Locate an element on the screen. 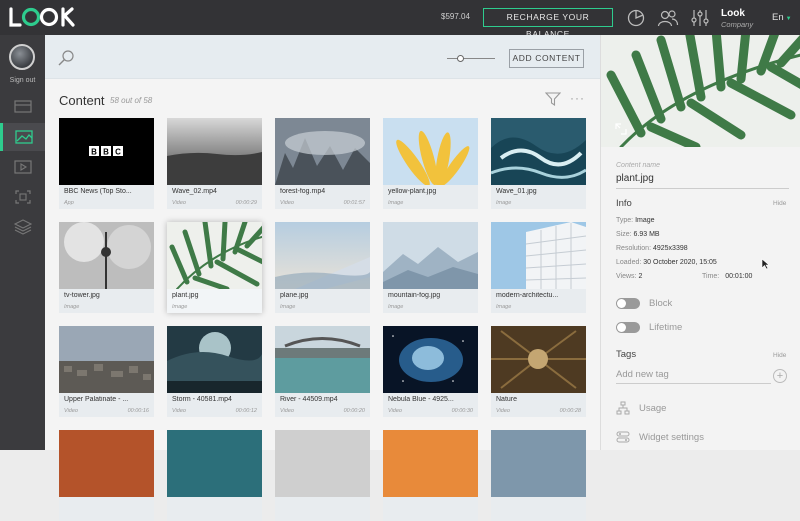  content-thumbnail: BBC is located at coordinates (106, 151).